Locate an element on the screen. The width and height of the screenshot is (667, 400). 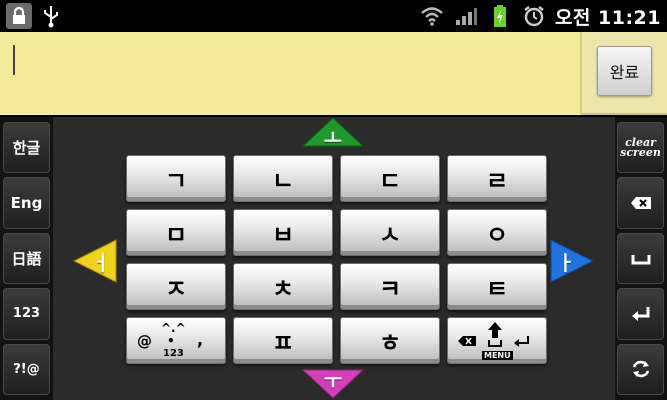
enter-key is located at coordinates (640, 314).